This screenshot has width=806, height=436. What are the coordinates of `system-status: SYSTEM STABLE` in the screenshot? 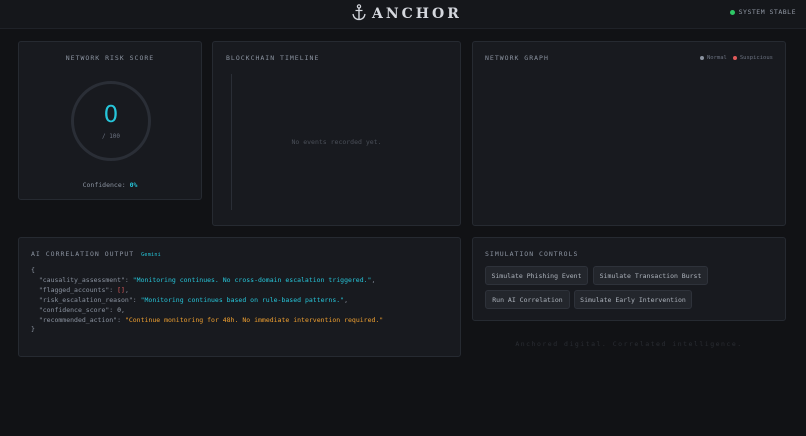 It's located at (762, 12).